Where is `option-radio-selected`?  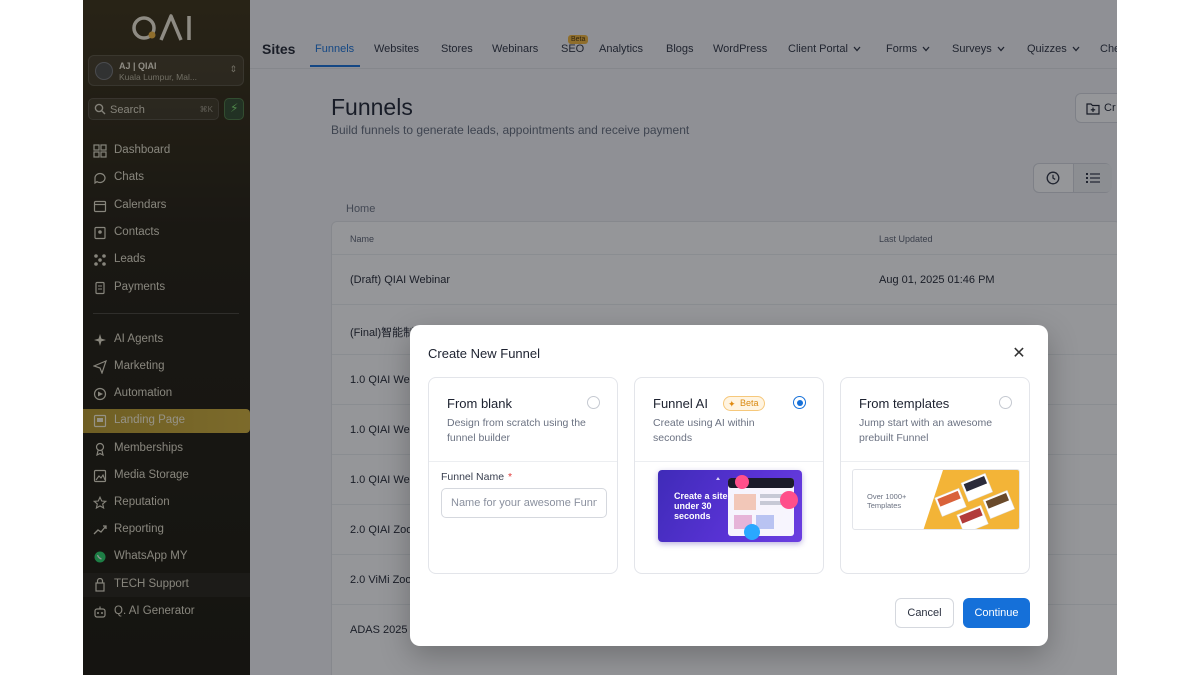
option-radio-selected is located at coordinates (799, 402).